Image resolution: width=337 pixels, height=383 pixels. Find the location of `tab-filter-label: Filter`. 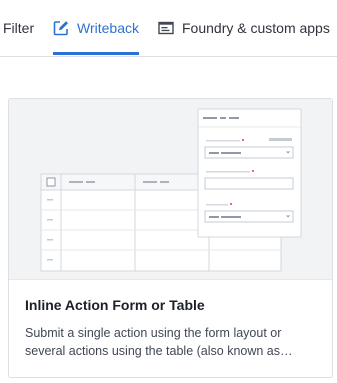

tab-filter-label: Filter is located at coordinates (19, 28).